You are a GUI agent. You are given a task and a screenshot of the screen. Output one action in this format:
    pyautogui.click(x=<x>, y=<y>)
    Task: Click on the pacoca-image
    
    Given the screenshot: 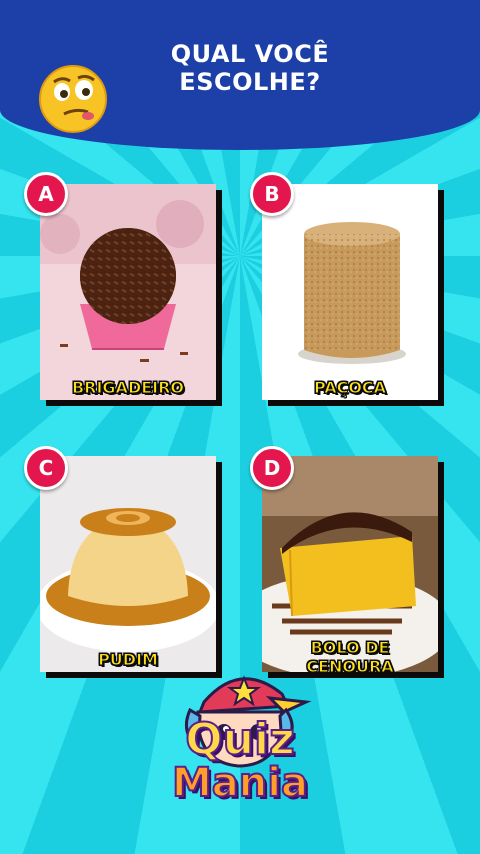 What is the action you would take?
    pyautogui.click(x=350, y=292)
    